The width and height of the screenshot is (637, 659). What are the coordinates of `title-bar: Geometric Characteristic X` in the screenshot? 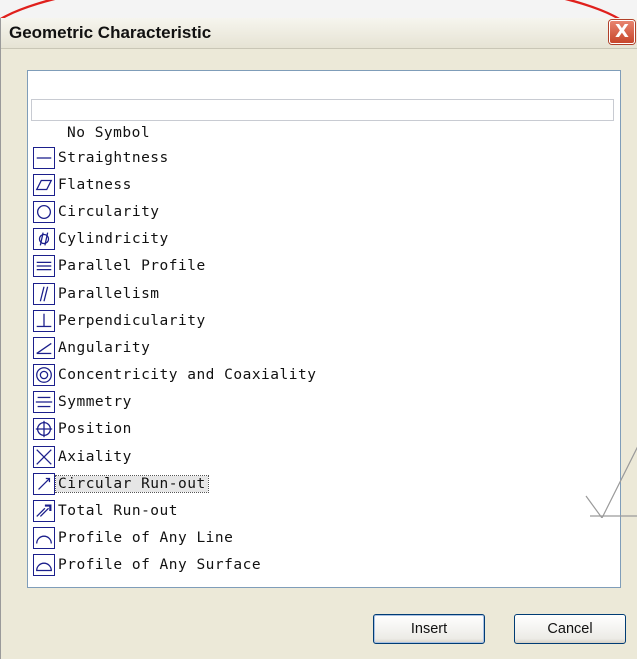 It's located at (319, 33).